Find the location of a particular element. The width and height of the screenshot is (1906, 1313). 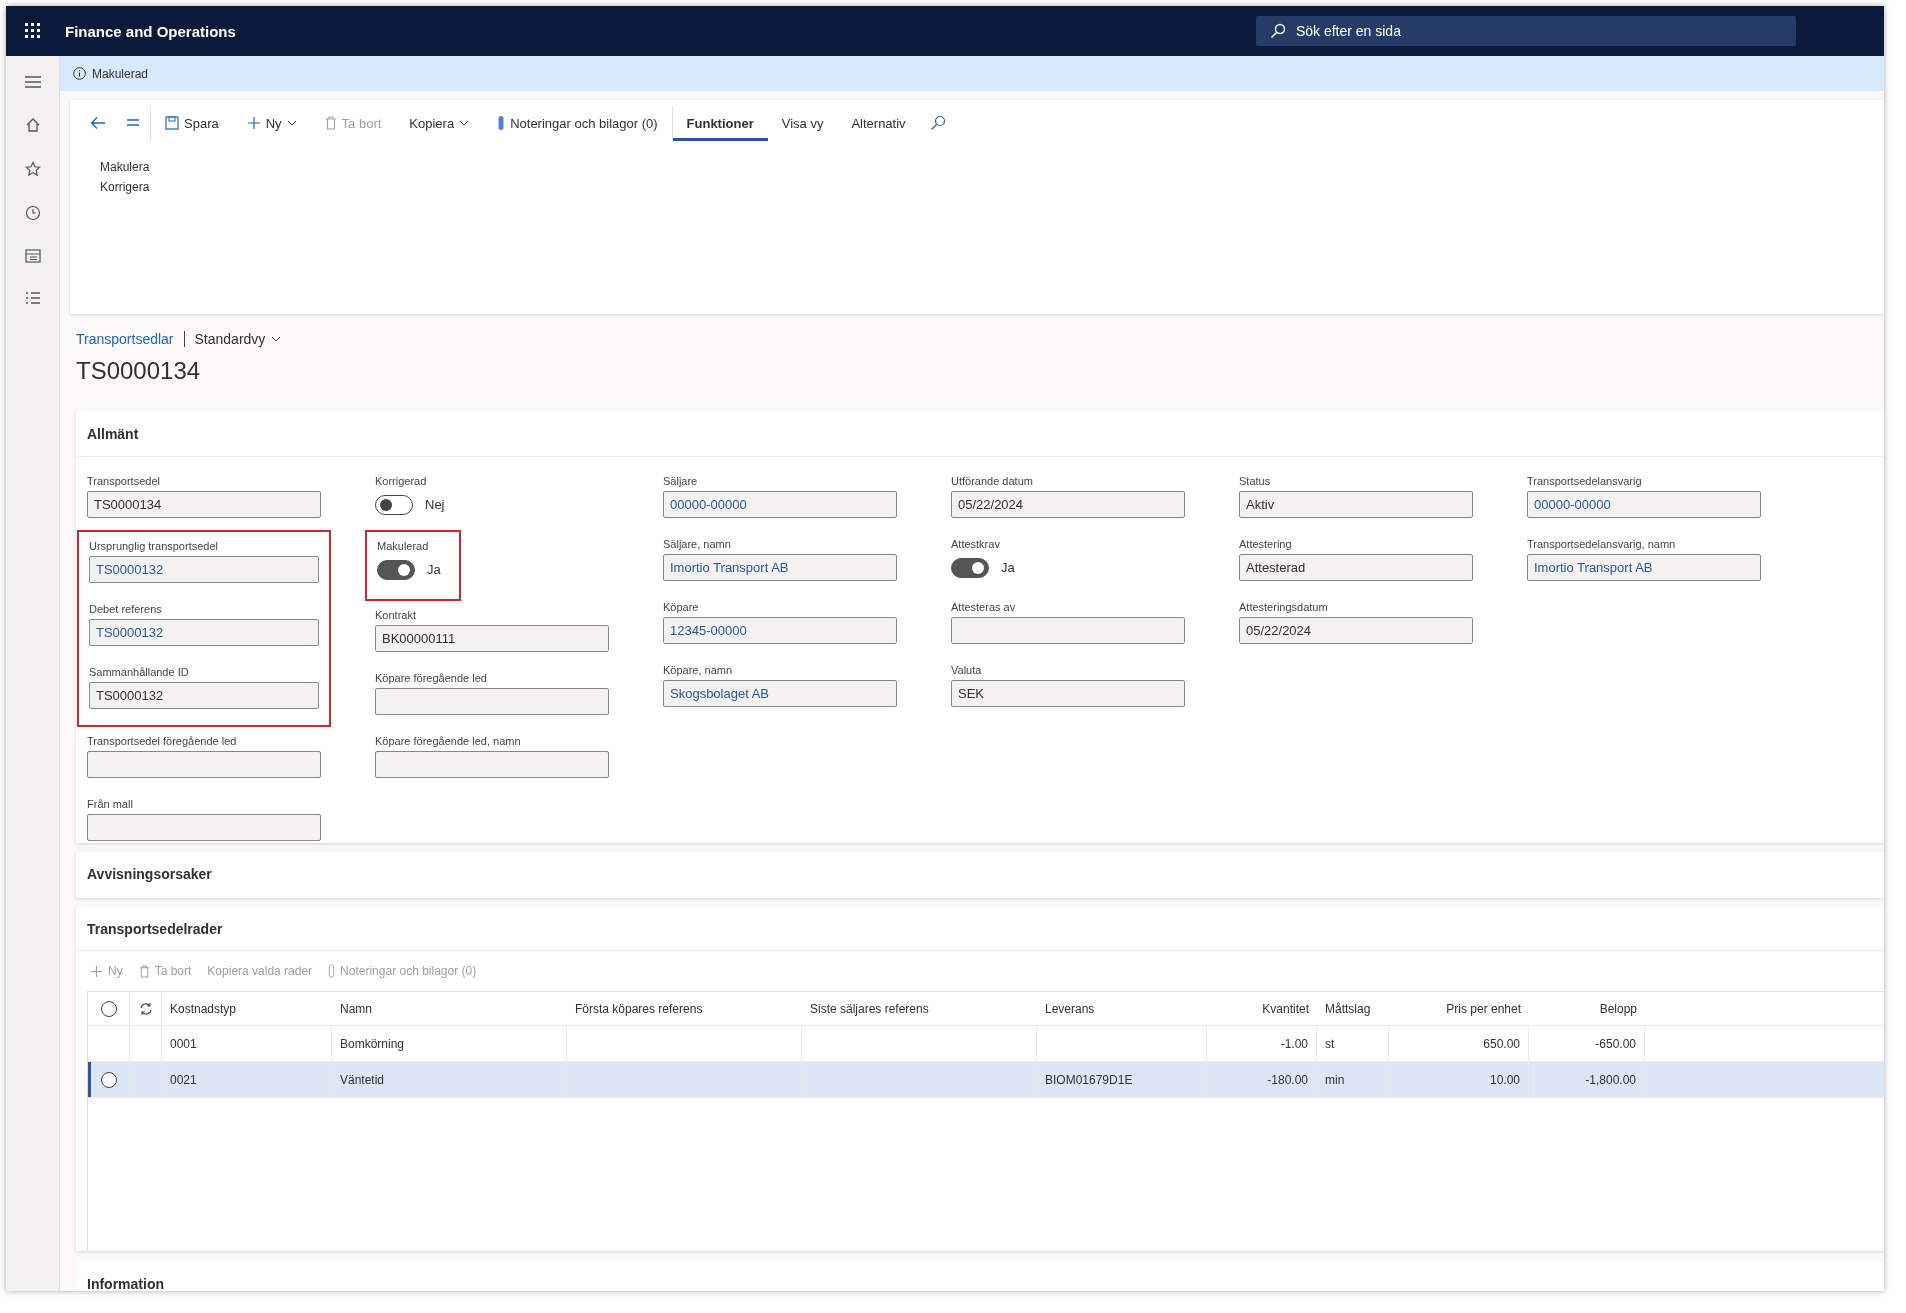

field-label: Ursprunglig transportsedel is located at coordinates (154, 546).